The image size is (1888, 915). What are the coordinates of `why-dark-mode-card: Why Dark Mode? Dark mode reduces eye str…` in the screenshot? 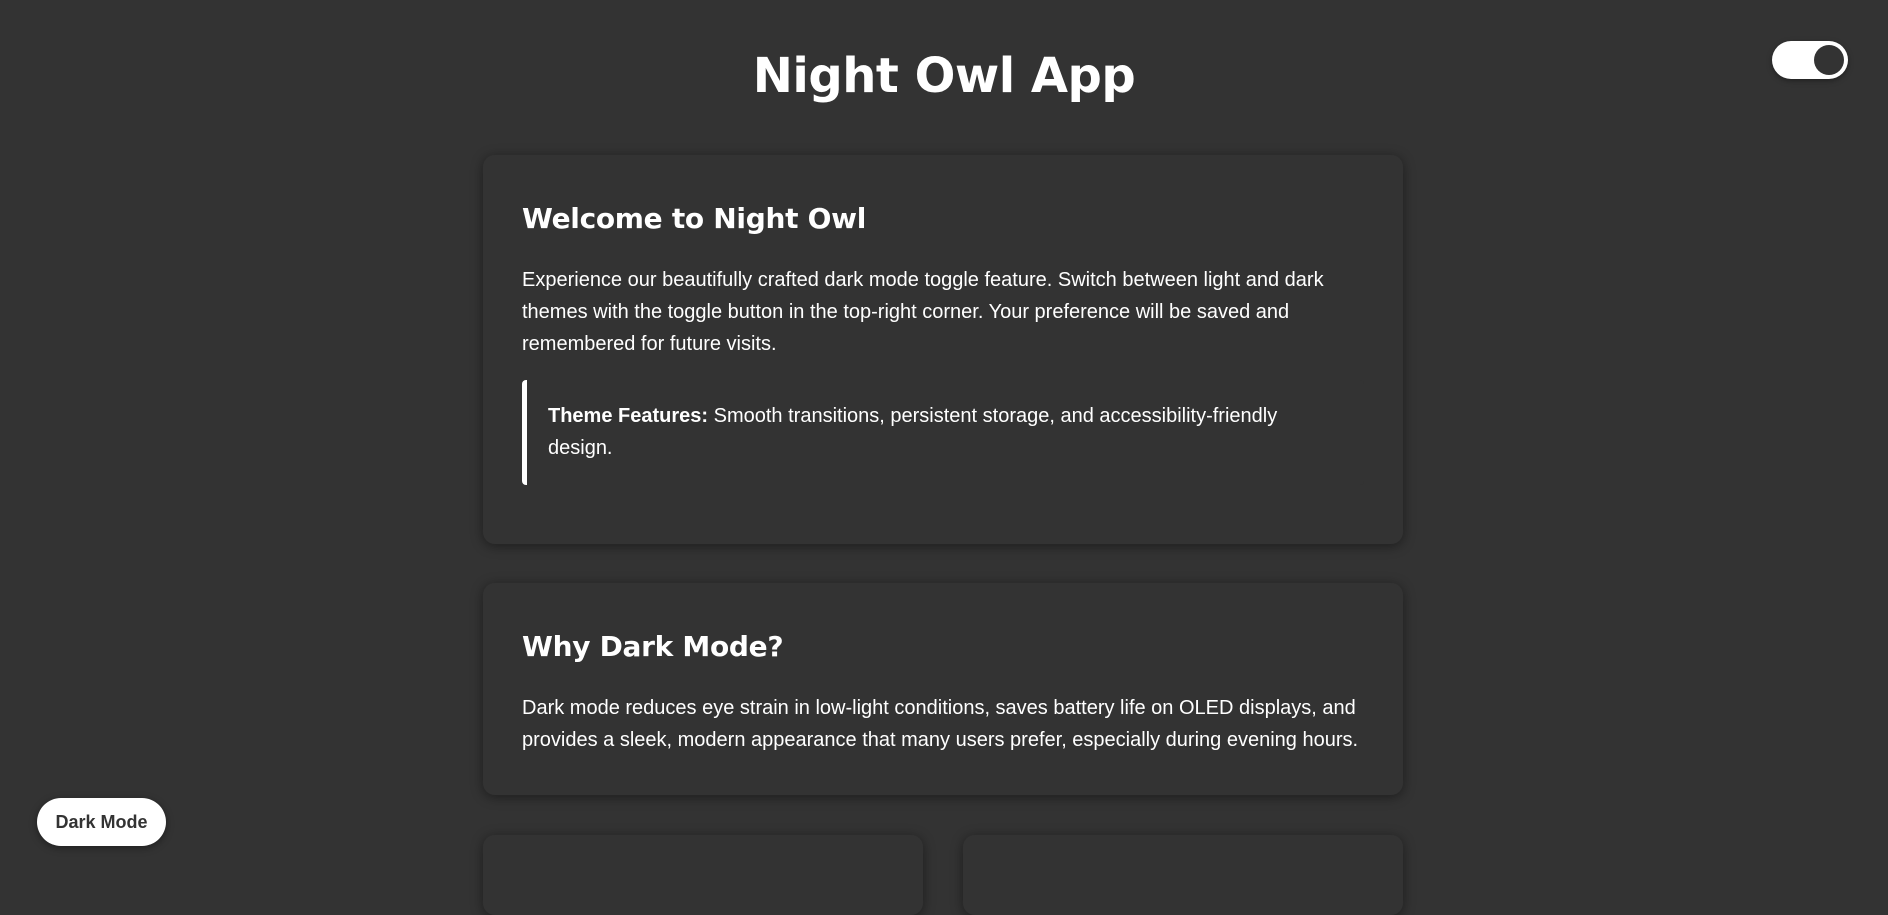 It's located at (943, 689).